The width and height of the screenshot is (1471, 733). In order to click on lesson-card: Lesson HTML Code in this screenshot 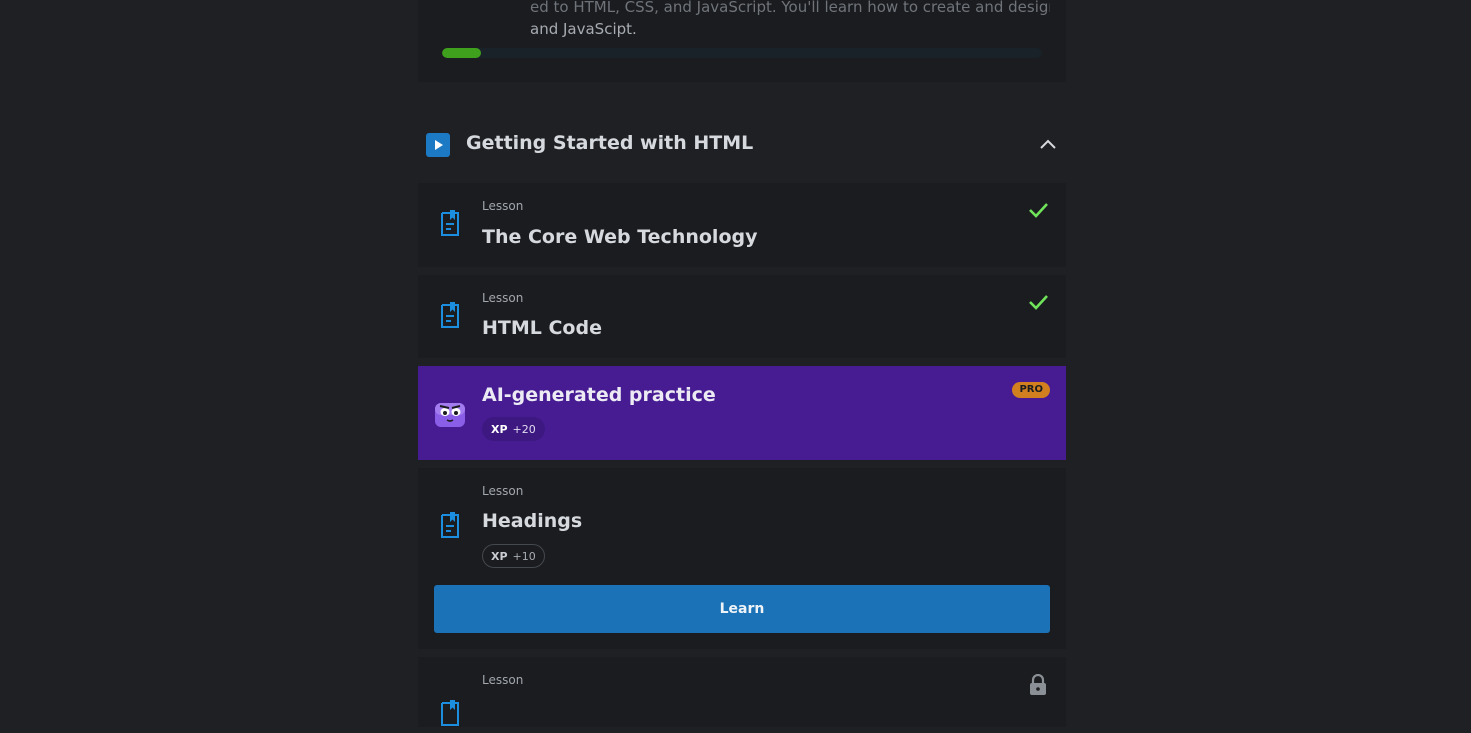, I will do `click(742, 316)`.